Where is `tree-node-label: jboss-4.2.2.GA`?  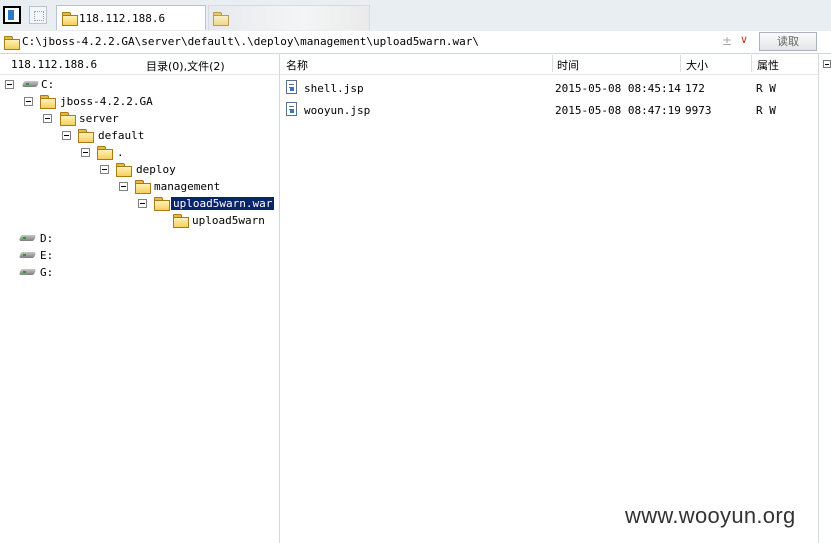
tree-node-label: jboss-4.2.2.GA is located at coordinates (106, 101).